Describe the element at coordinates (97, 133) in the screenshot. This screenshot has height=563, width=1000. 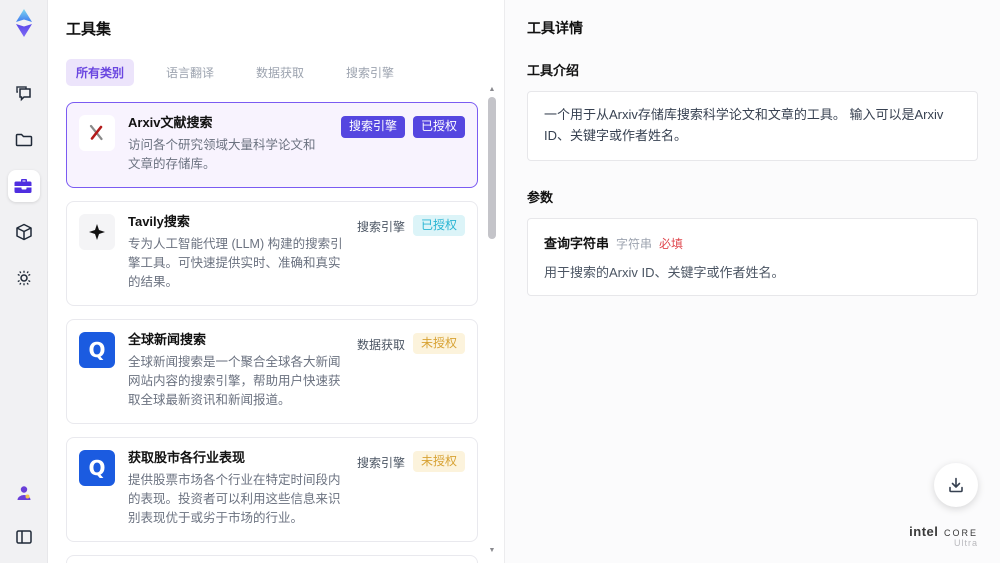
I see `arxiv-logo-icon` at that location.